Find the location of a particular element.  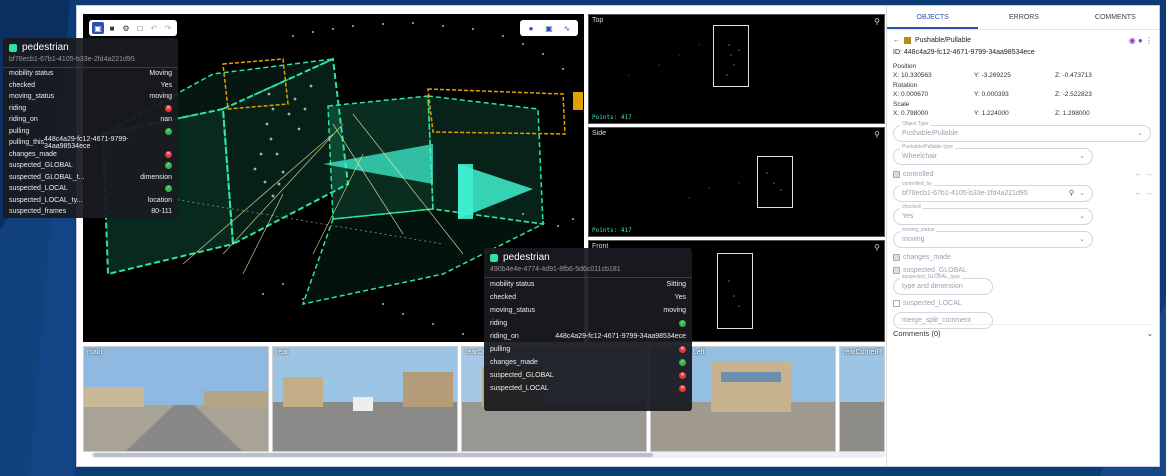

camera-scrollbar is located at coordinates (488, 455).